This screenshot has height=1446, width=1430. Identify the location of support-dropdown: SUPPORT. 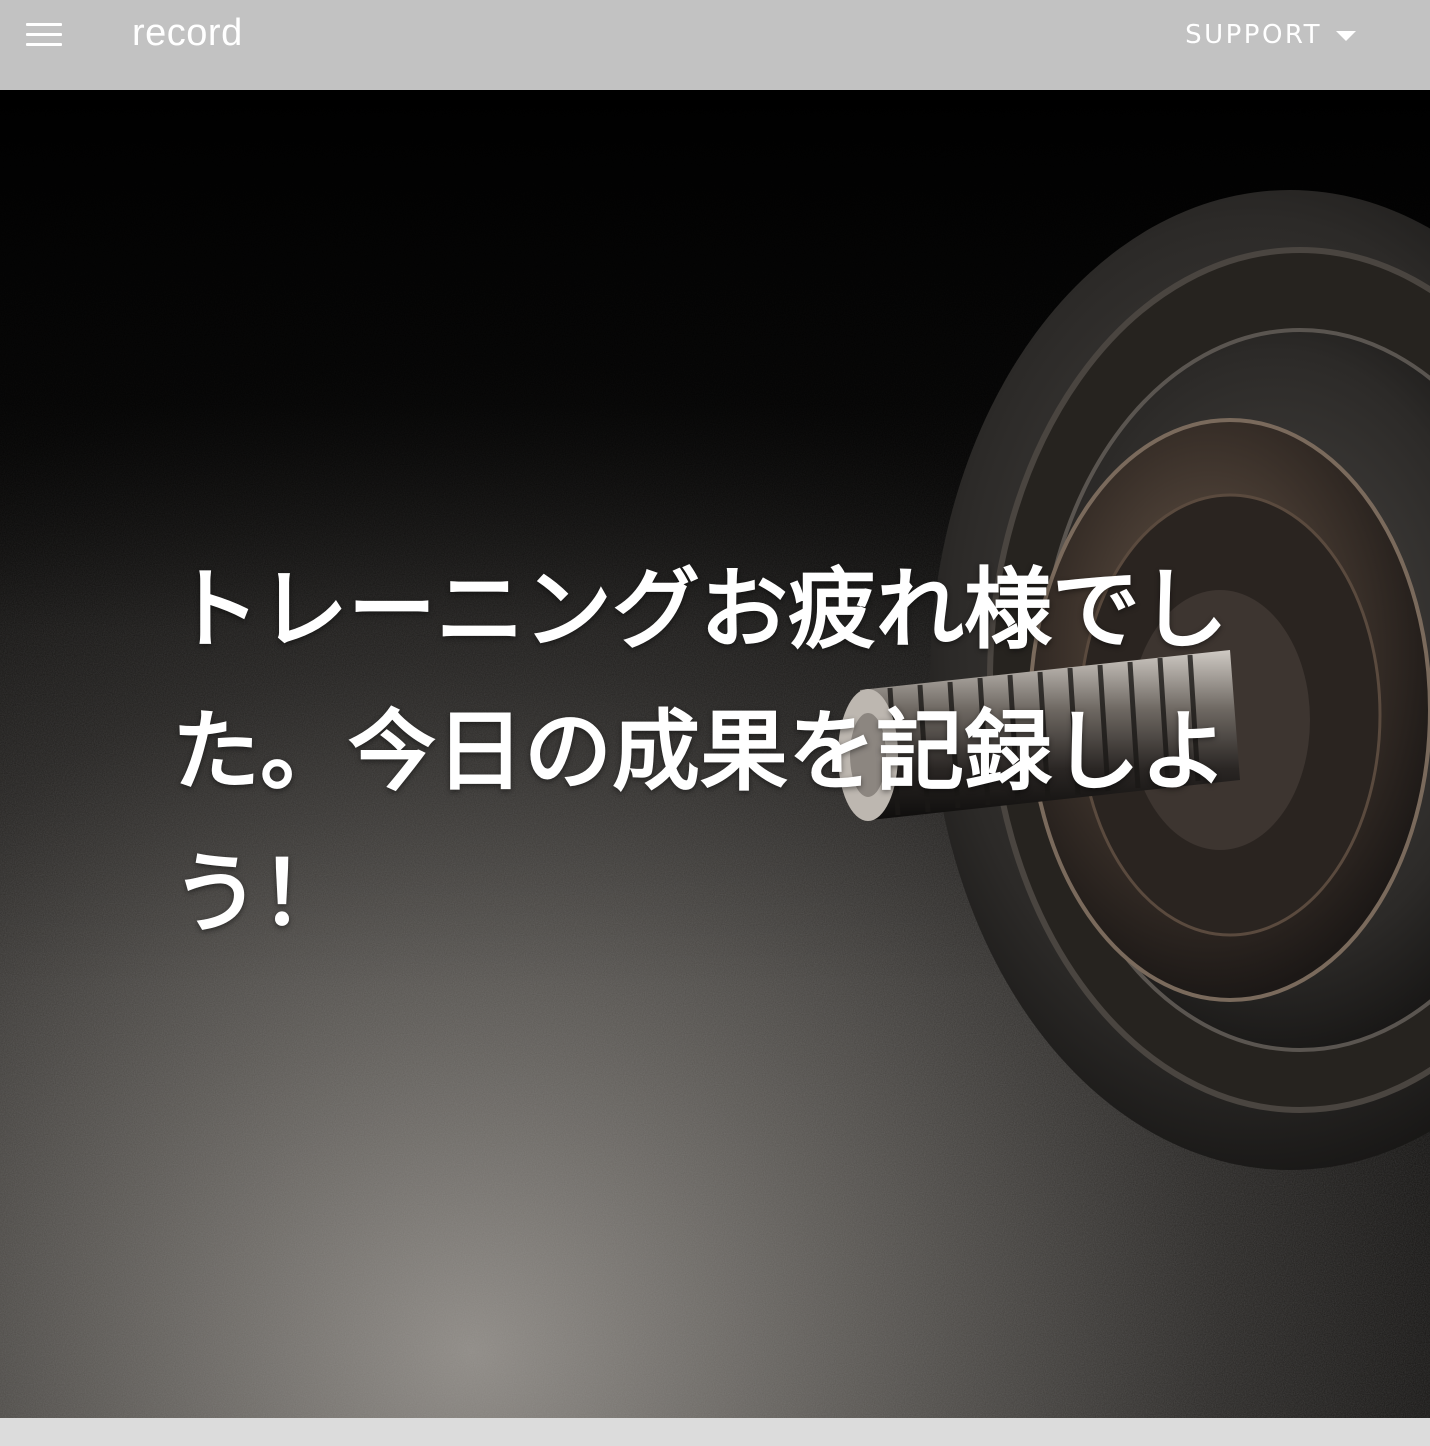
(1270, 35).